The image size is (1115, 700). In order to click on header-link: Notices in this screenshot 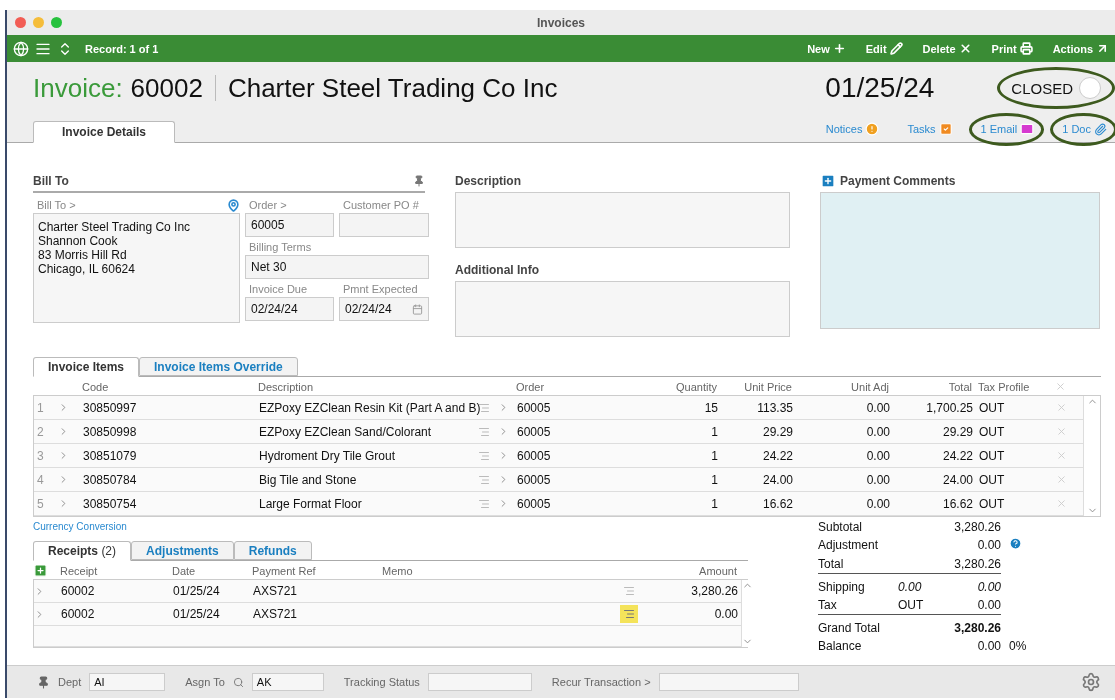, I will do `click(852, 129)`.